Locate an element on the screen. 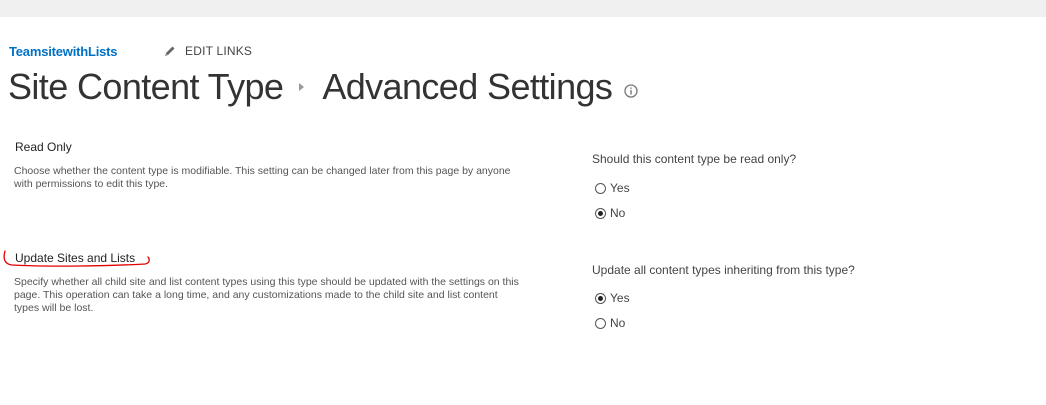 The image size is (1046, 405). breadcrumb-separator-icon is located at coordinates (302, 87).